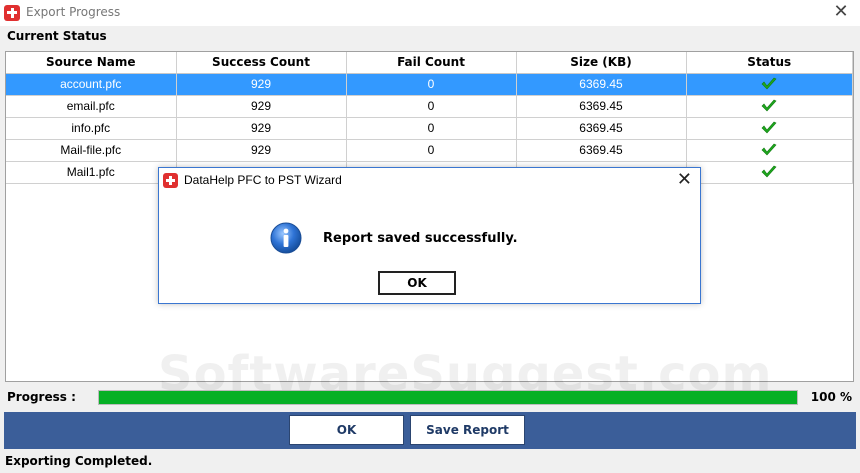 This screenshot has width=860, height=473. Describe the element at coordinates (841, 12) in the screenshot. I see `window-close-button: ✕` at that location.